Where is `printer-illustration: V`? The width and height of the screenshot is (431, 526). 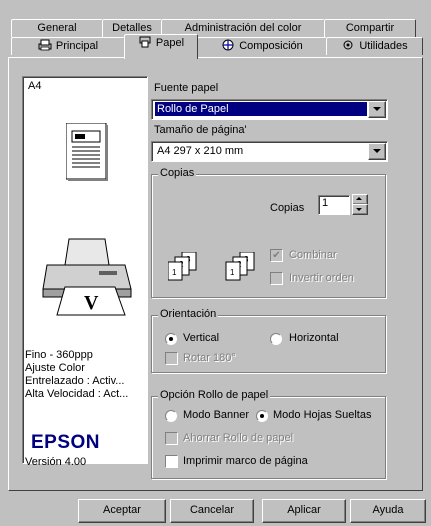
printer-illustration: V is located at coordinates (87, 279).